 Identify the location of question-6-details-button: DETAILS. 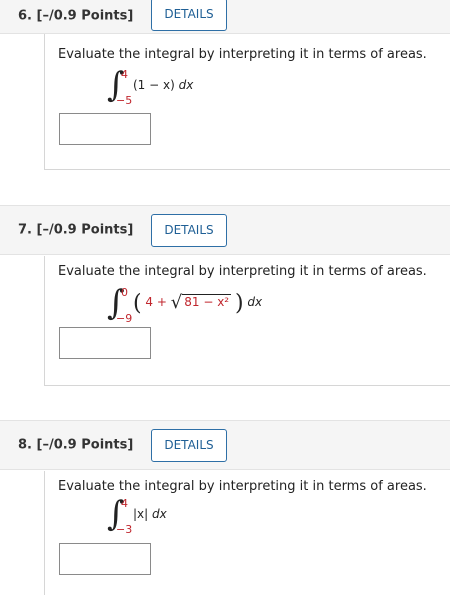
(189, 15).